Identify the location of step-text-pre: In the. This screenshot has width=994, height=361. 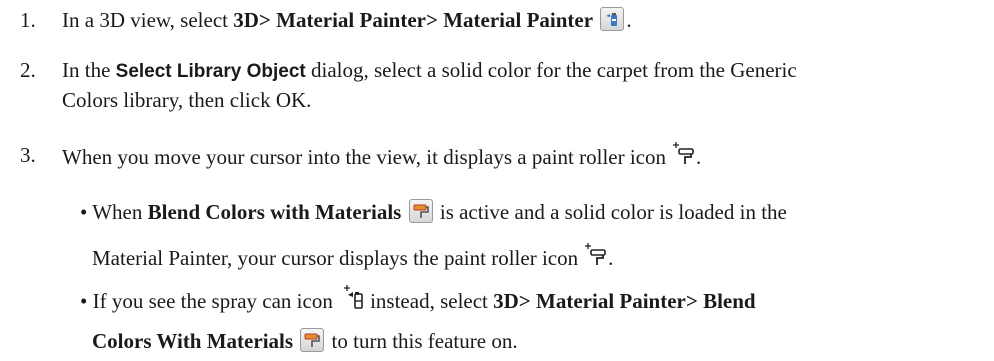
(89, 70).